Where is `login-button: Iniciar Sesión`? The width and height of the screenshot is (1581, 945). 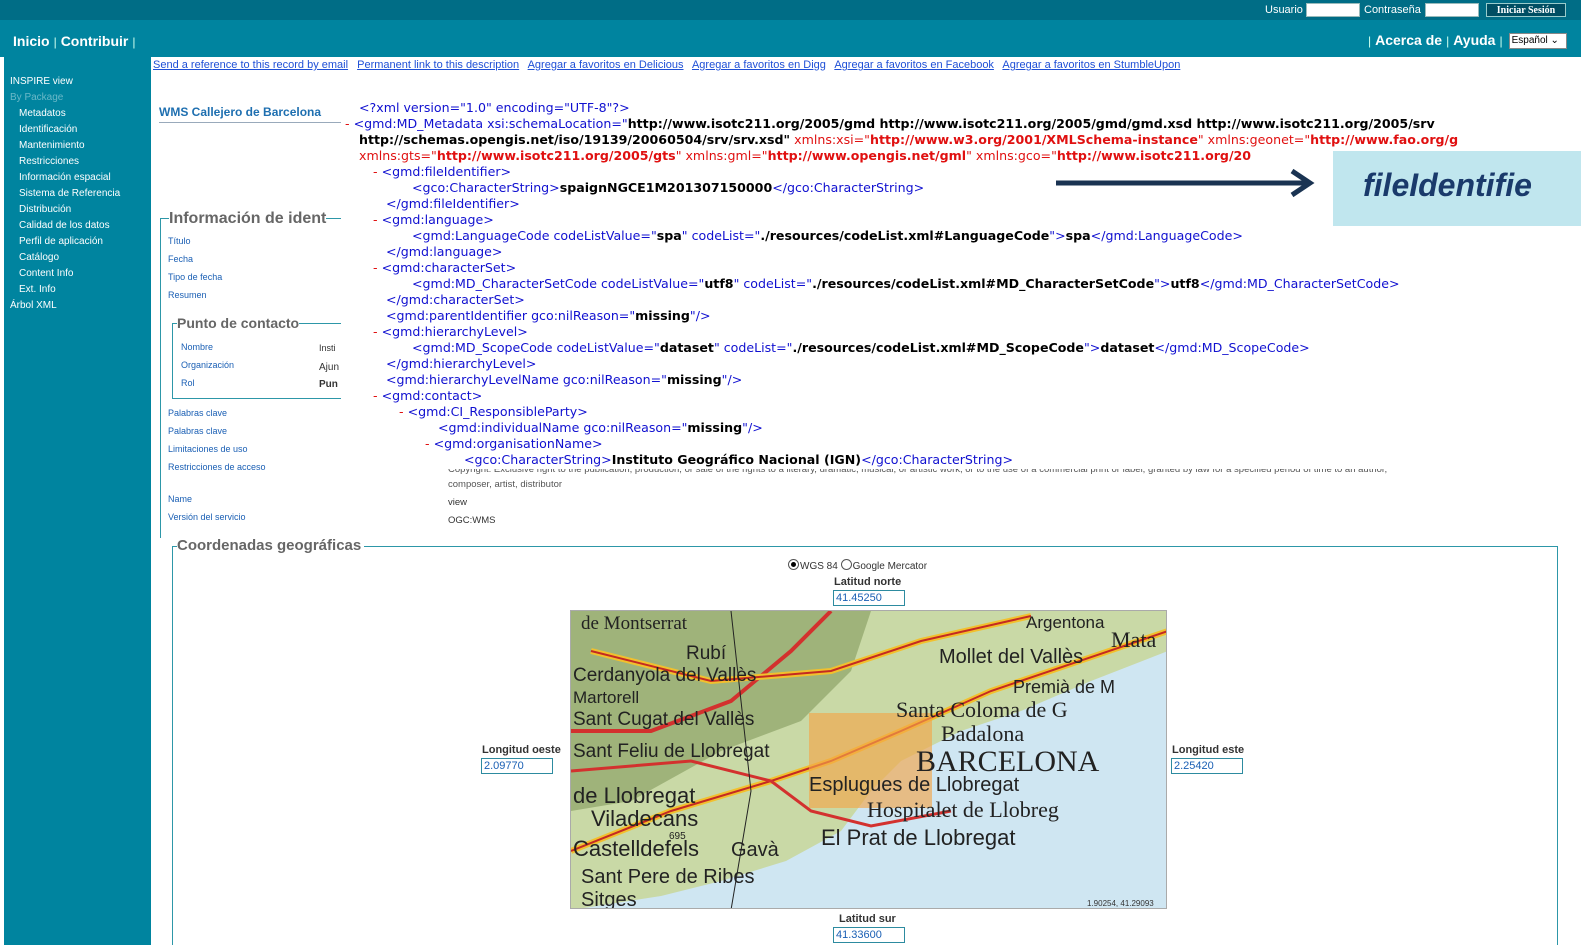
login-button: Iniciar Sesión is located at coordinates (1526, 10).